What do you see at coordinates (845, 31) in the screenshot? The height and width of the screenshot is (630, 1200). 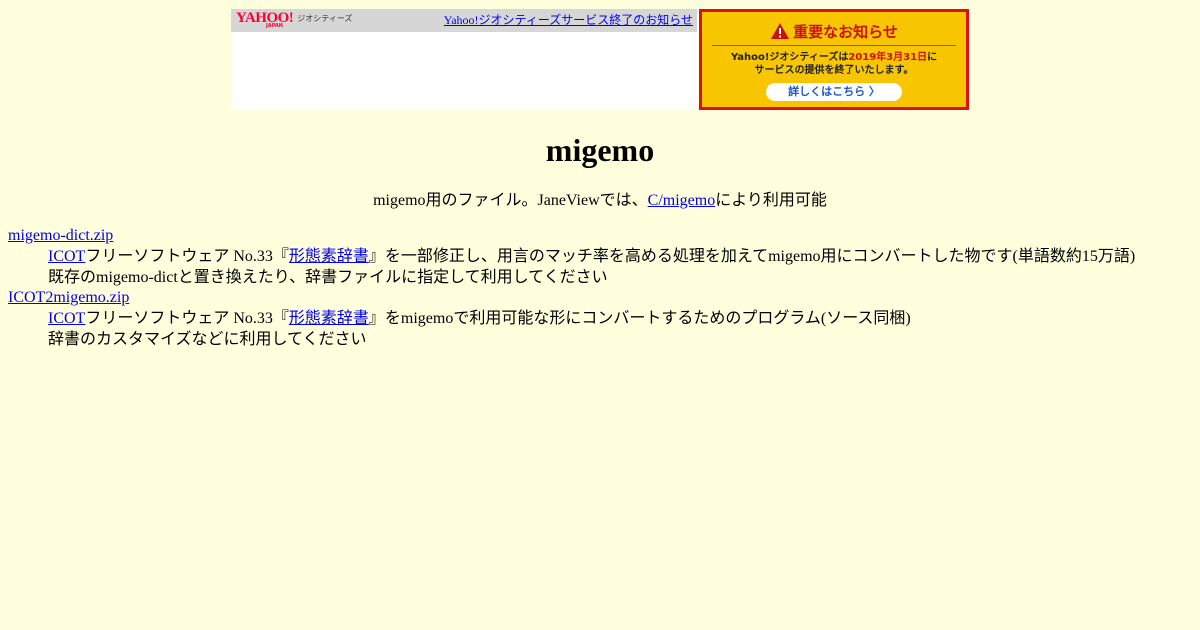 I see `notice-heading-text: 重要なお知らせ` at bounding box center [845, 31].